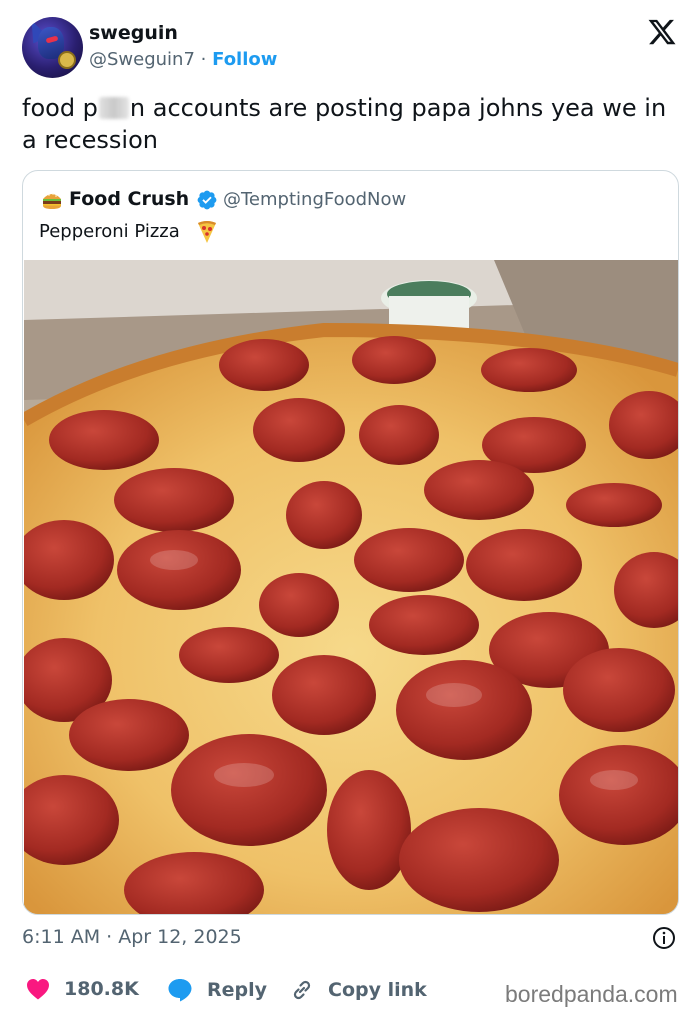 The height and width of the screenshot is (1017, 700). I want to click on quoted-handle: @TemptingFoodNow, so click(314, 199).